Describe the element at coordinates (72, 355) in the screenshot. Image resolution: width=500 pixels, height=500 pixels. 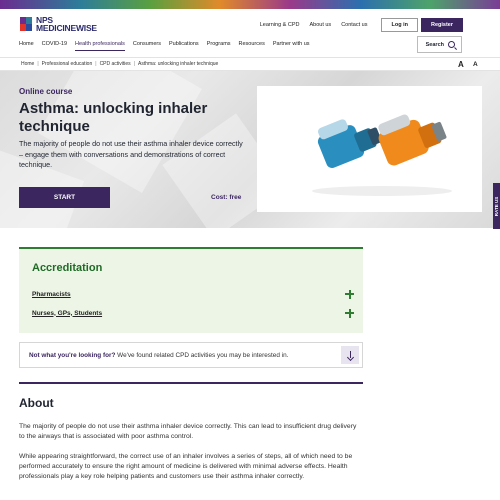
I see `related-activities-question: Not what you're looking for?` at that location.